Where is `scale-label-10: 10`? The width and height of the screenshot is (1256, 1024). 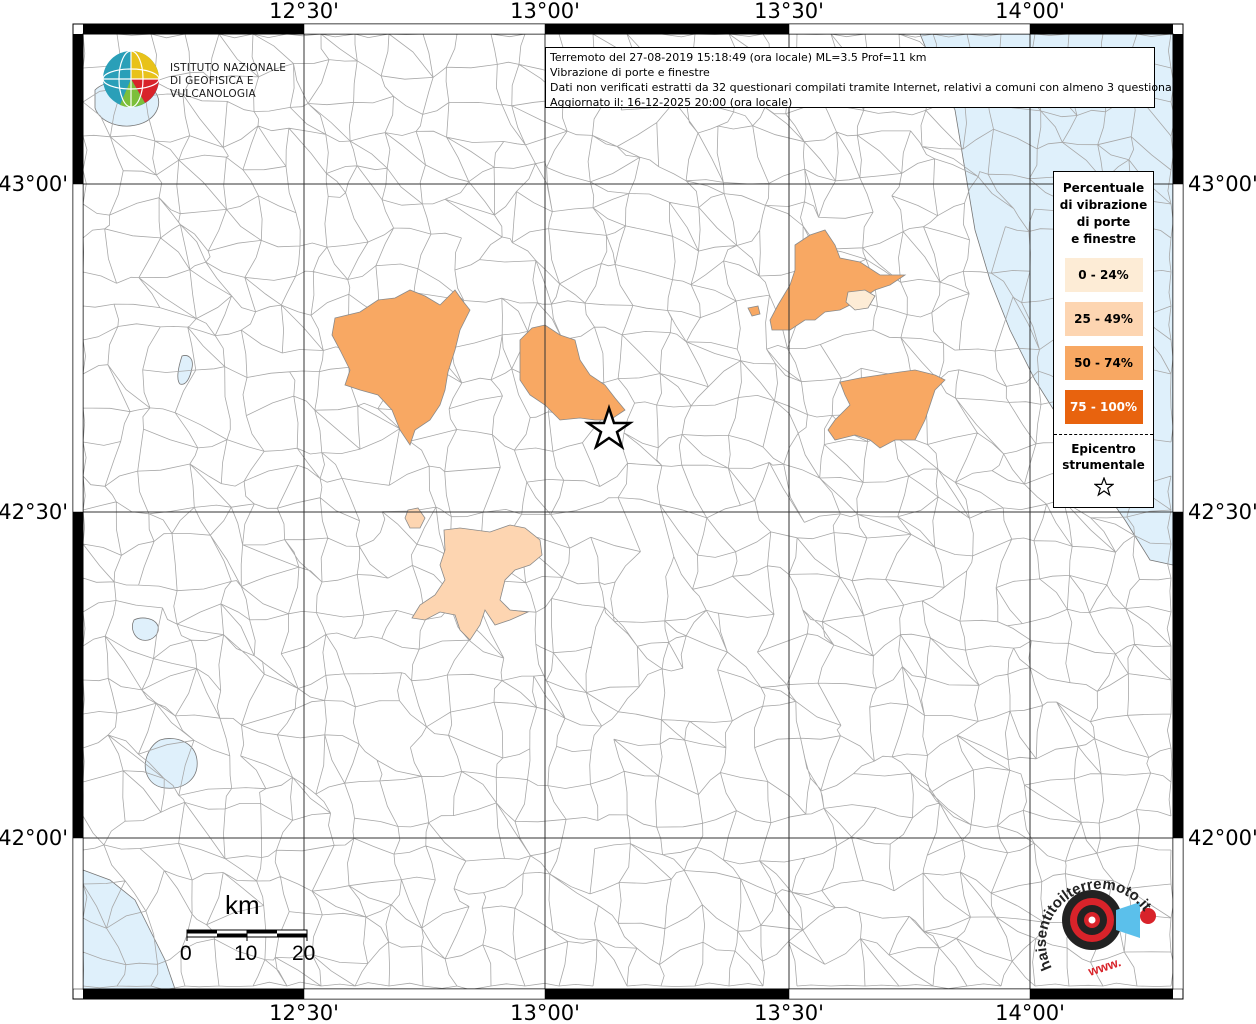
scale-label-10: 10 is located at coordinates (246, 953).